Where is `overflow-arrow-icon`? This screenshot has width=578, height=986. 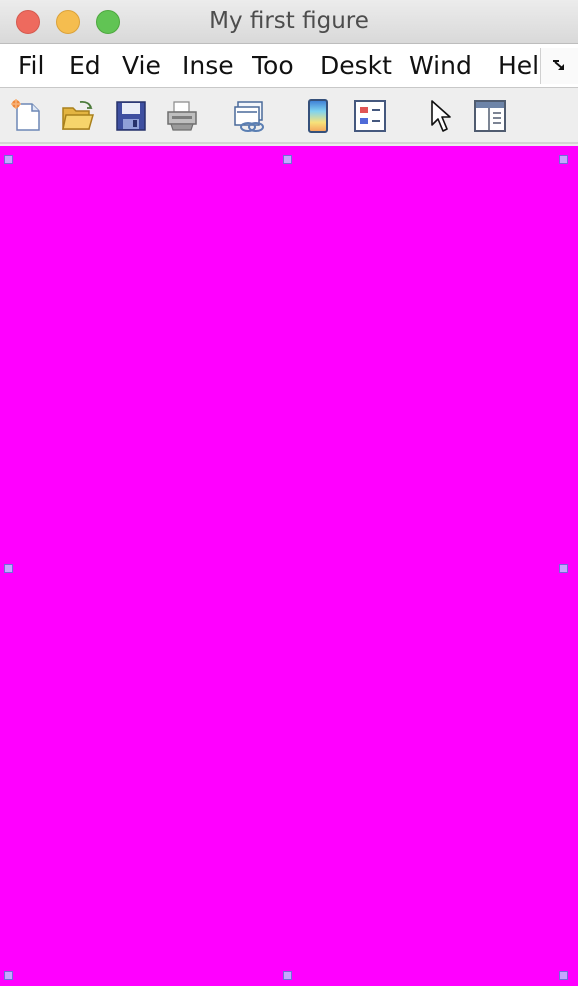
overflow-arrow-icon is located at coordinates (558, 65).